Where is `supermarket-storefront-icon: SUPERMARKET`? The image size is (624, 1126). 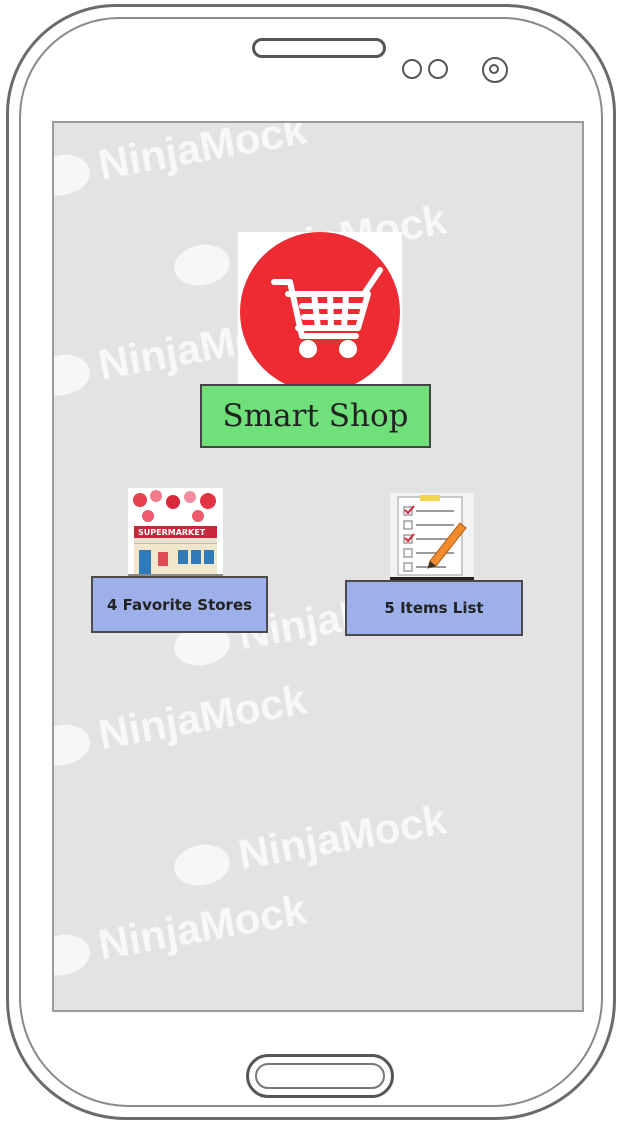 supermarket-storefront-icon: SUPERMARKET is located at coordinates (175, 534).